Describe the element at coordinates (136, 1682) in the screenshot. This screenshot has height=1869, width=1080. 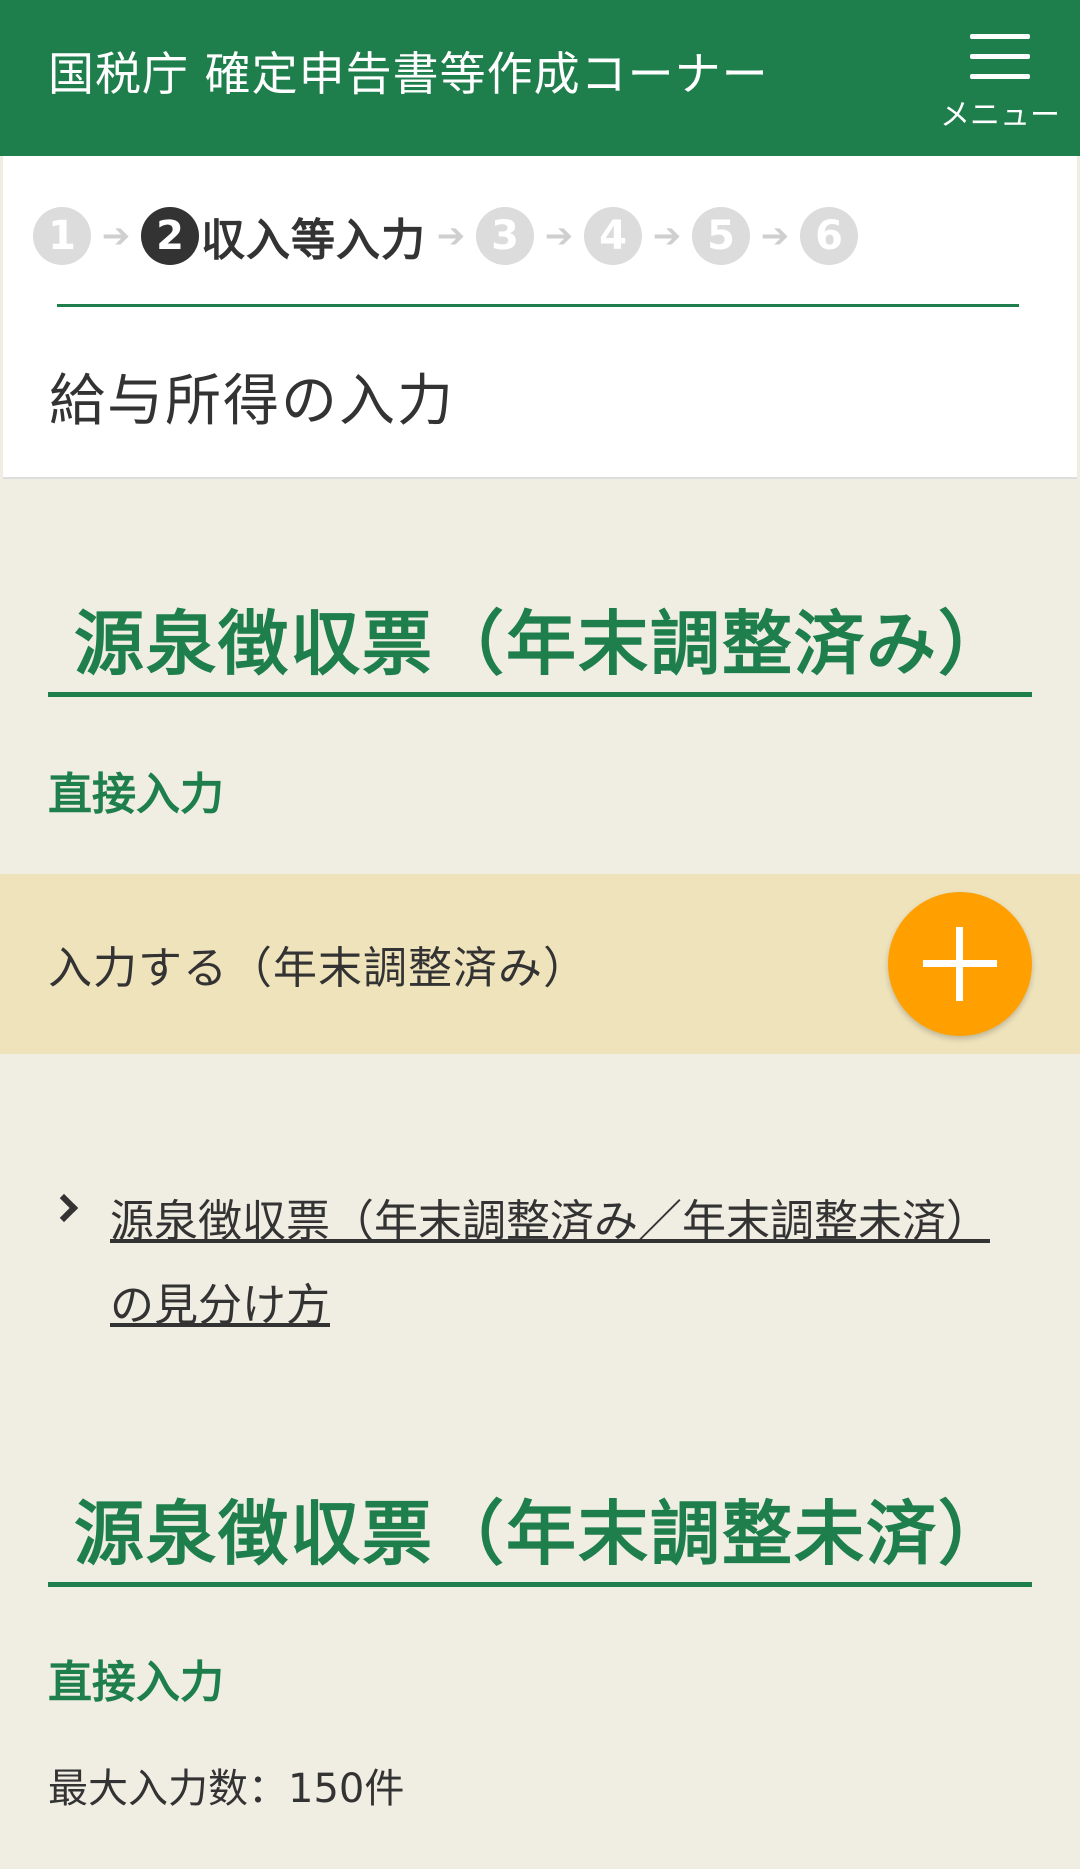
I see `direct-input-label-2: 直接入力` at that location.